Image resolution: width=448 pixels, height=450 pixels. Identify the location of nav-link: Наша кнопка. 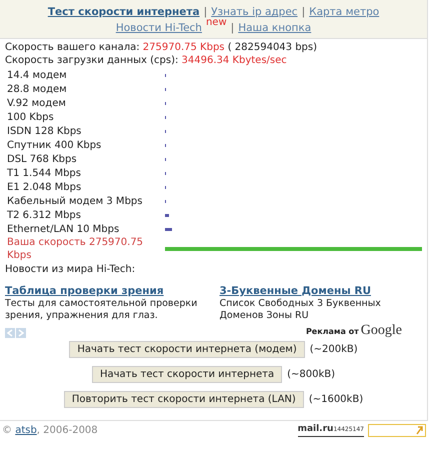
(275, 28).